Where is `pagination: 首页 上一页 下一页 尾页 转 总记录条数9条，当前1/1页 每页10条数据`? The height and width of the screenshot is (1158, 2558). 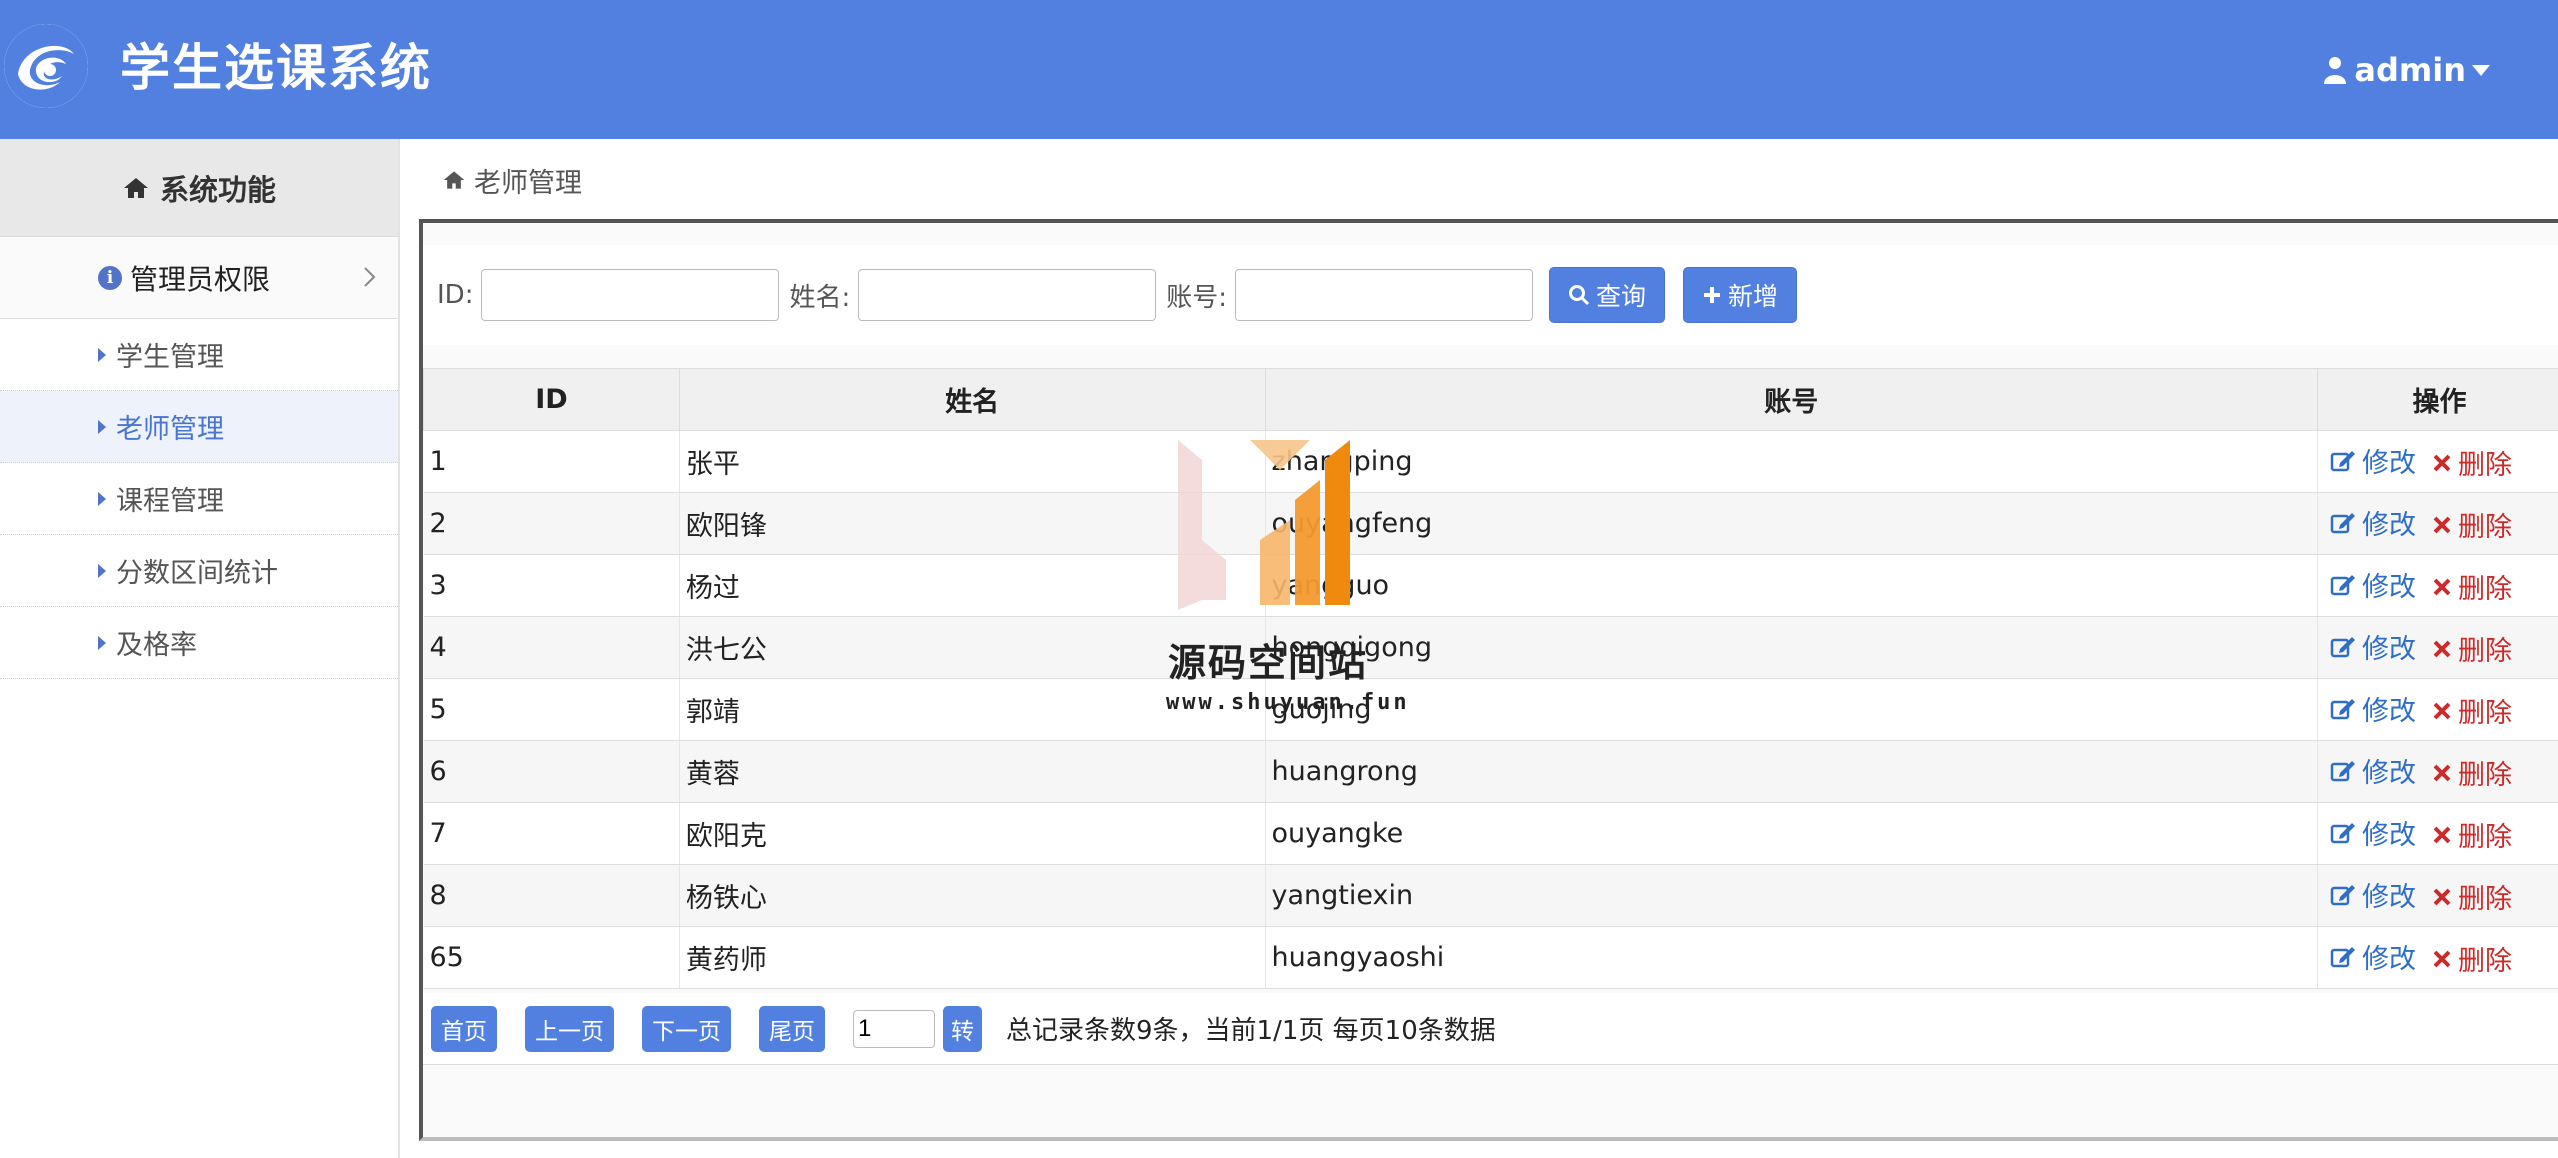
pagination: 首页 上一页 下一页 尾页 转 总记录条数9条，当前1/1页 每页10条数据 is located at coordinates (1490, 1029).